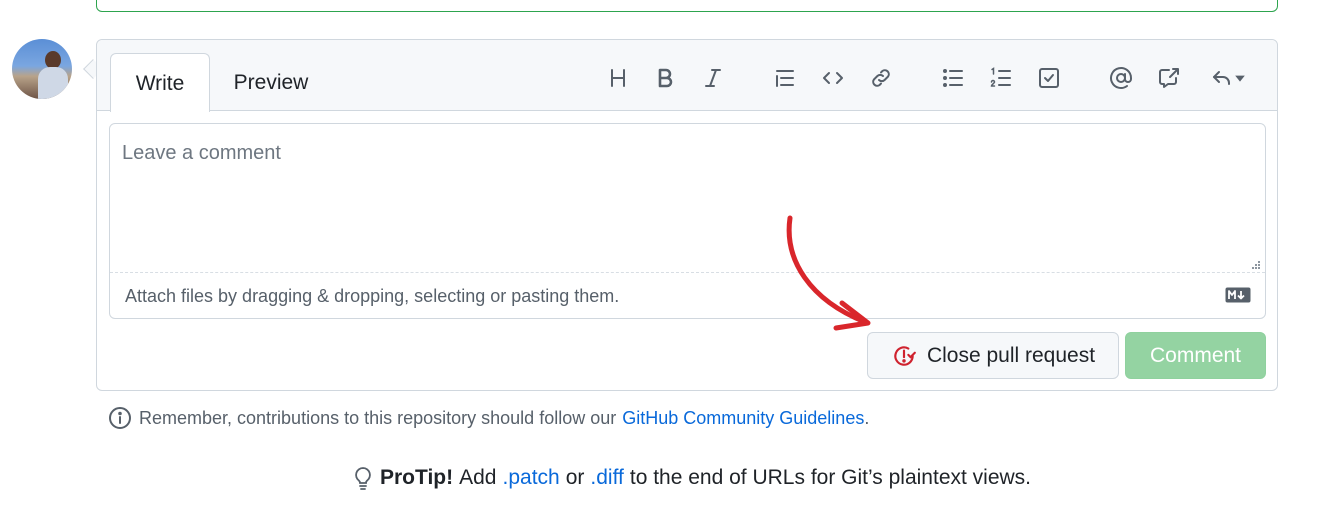 This screenshot has width=1320, height=516. I want to click on editor-tabbar: Write Preview, so click(687, 76).